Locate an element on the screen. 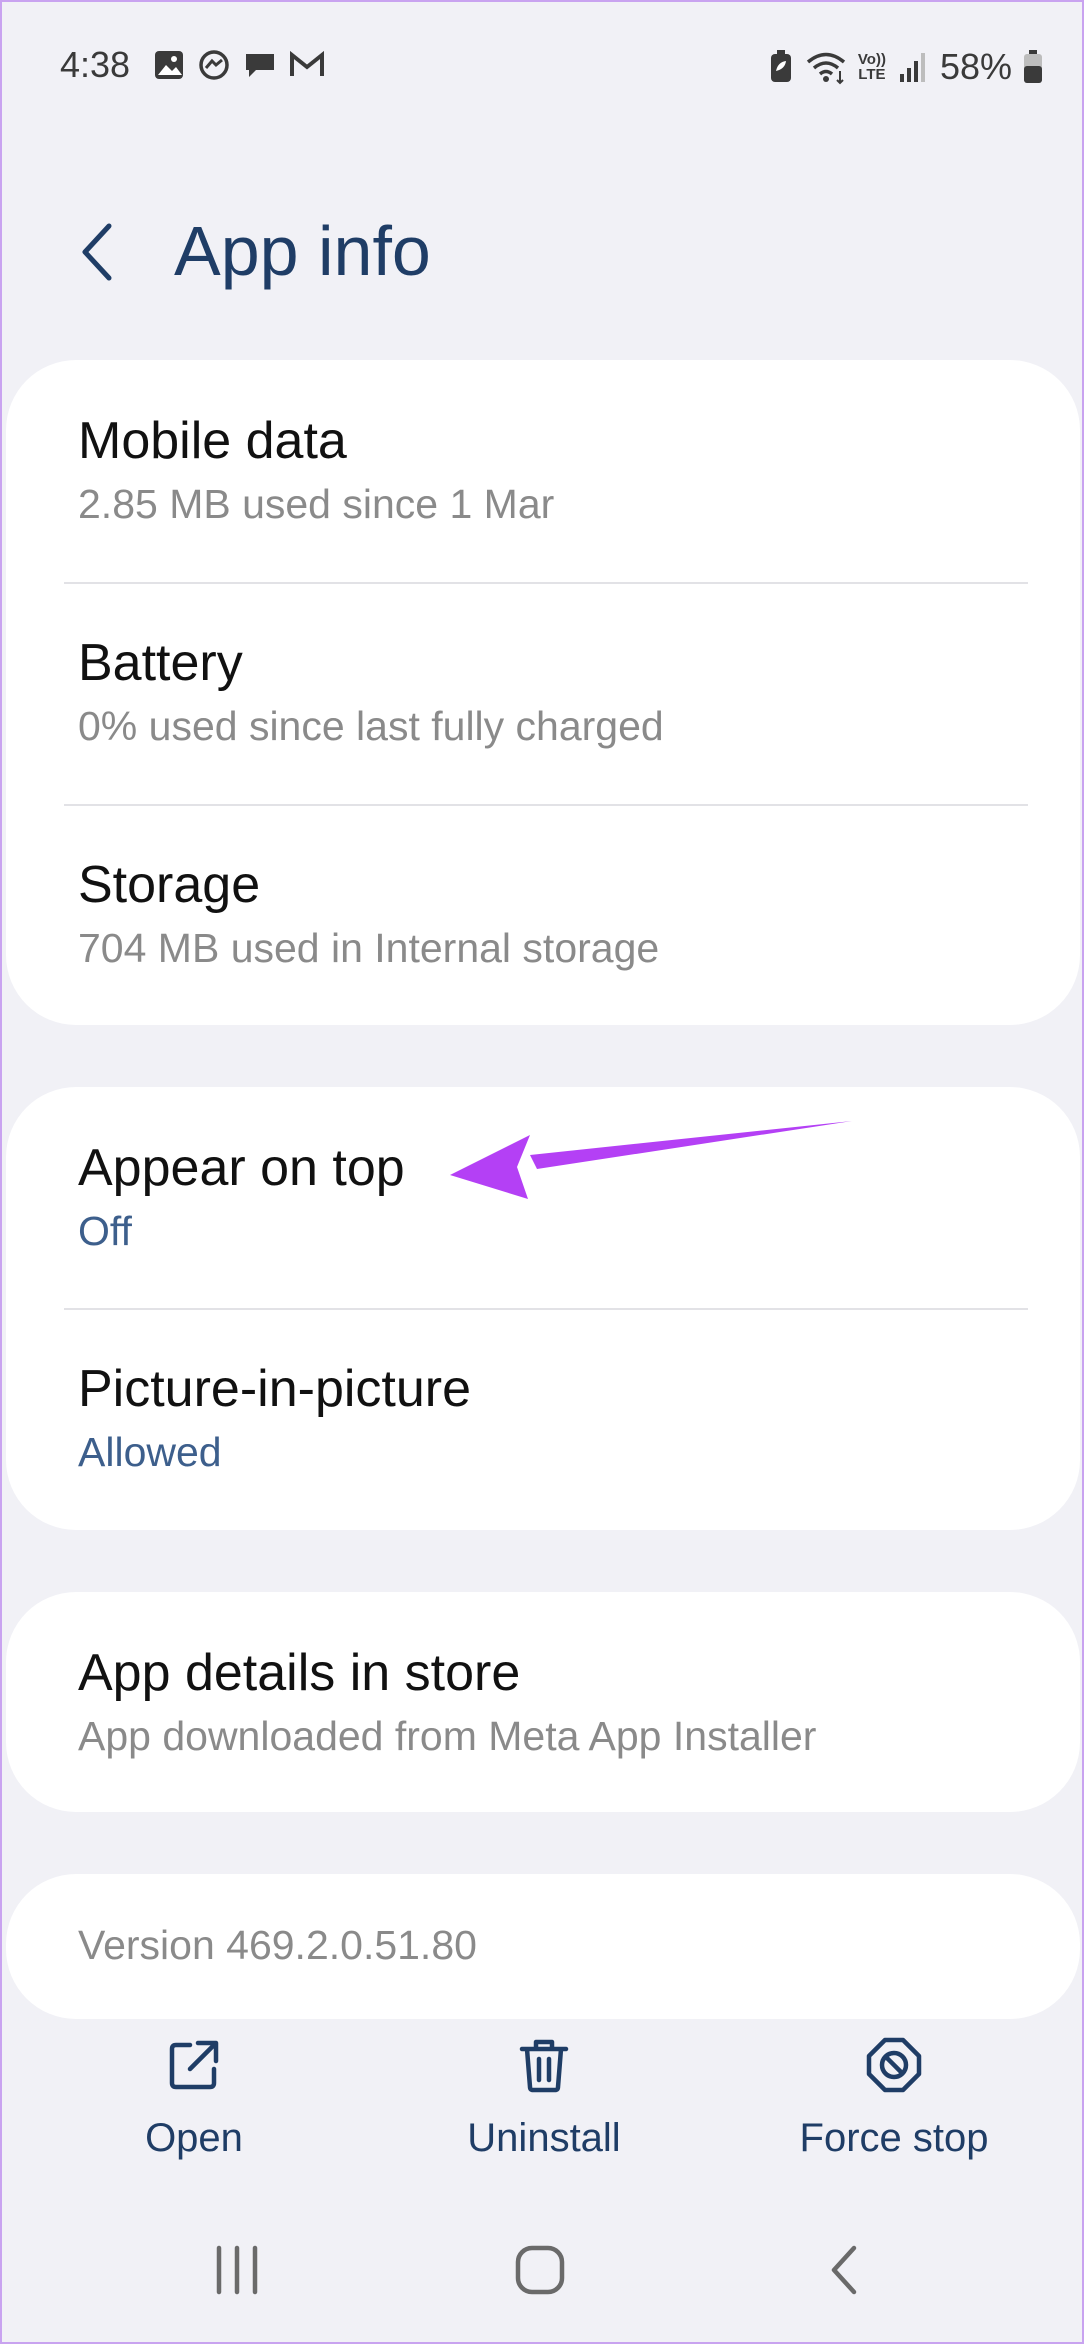  battery-icon is located at coordinates (1033, 67).